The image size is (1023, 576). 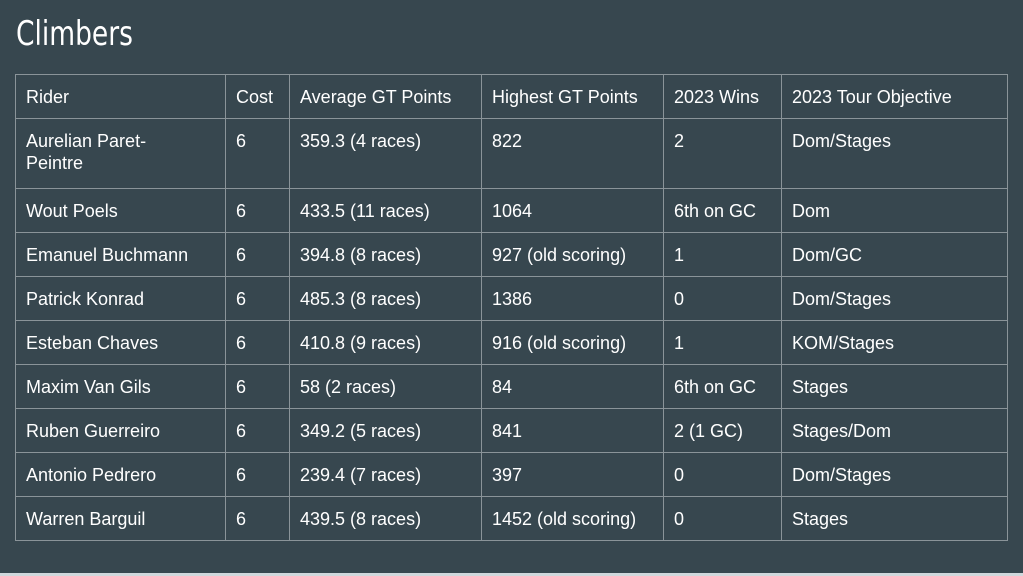 What do you see at coordinates (74, 34) in the screenshot?
I see `page-title: Climbers` at bounding box center [74, 34].